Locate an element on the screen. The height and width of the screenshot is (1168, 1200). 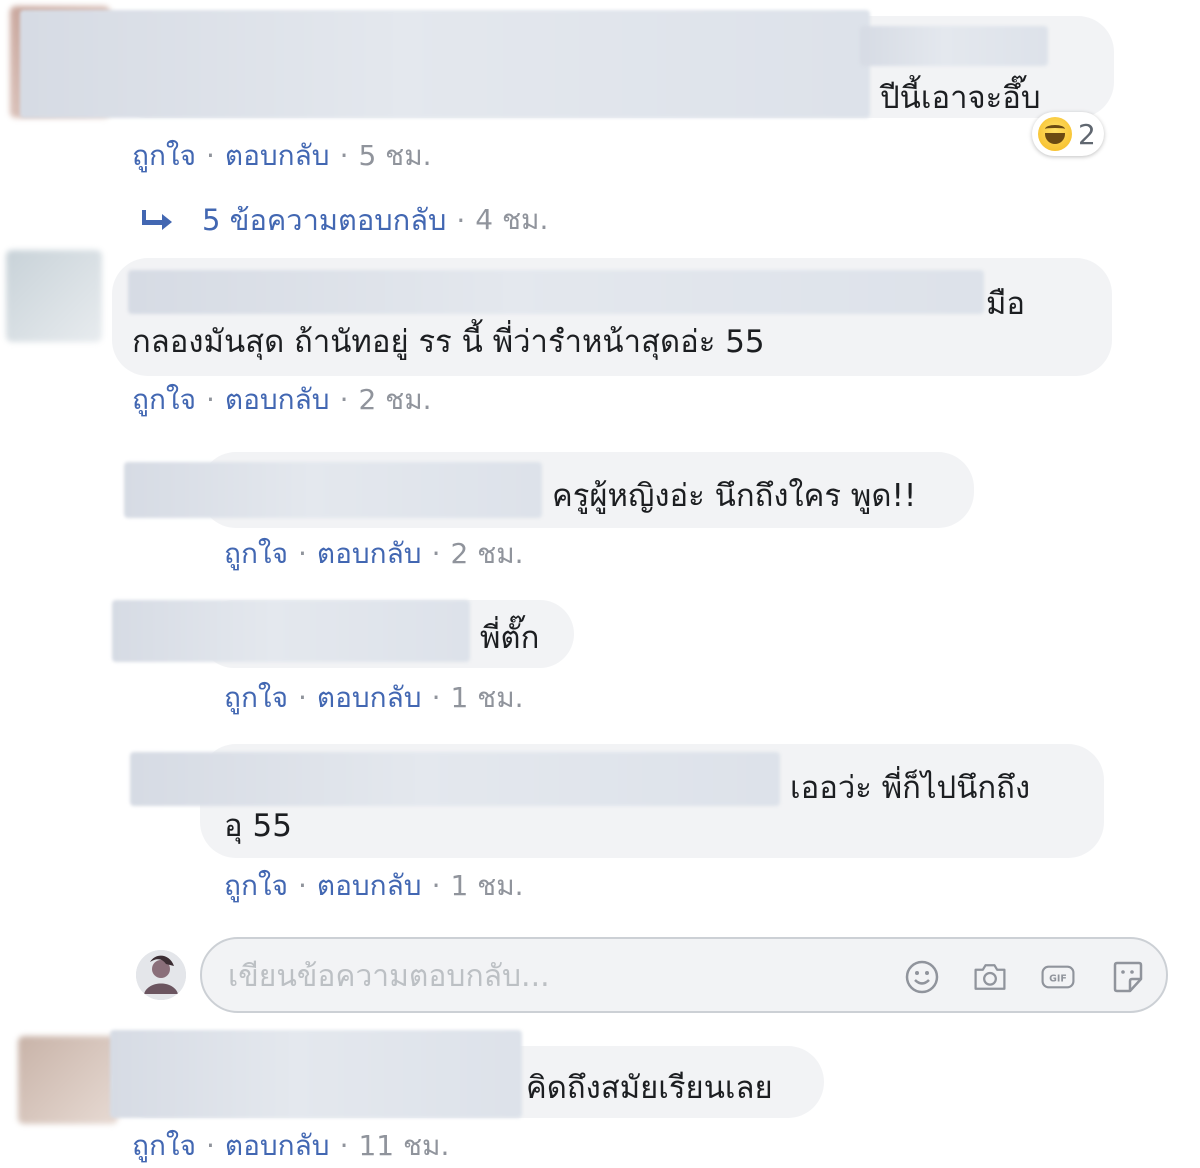
reply-text: พี่ตั๊ก is located at coordinates (510, 638).